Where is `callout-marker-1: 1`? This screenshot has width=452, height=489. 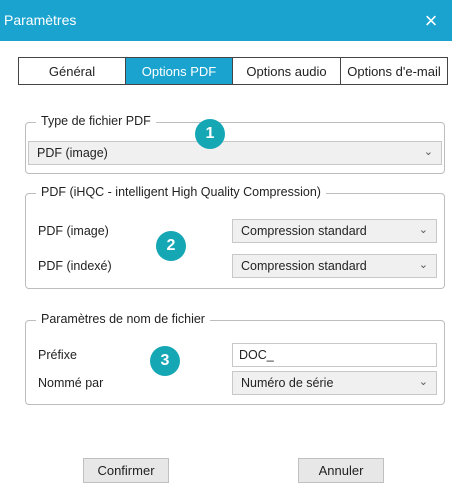 callout-marker-1: 1 is located at coordinates (210, 134).